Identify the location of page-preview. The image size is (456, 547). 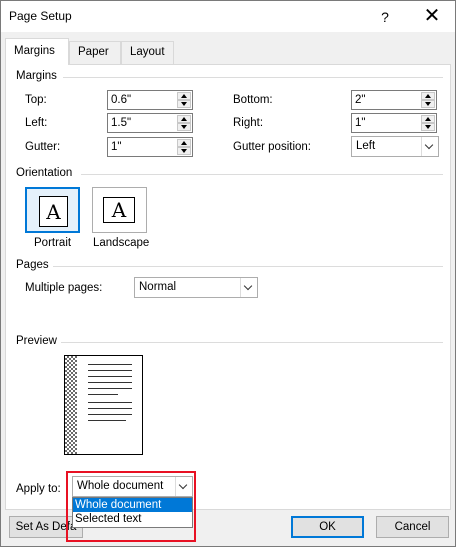
(103, 405).